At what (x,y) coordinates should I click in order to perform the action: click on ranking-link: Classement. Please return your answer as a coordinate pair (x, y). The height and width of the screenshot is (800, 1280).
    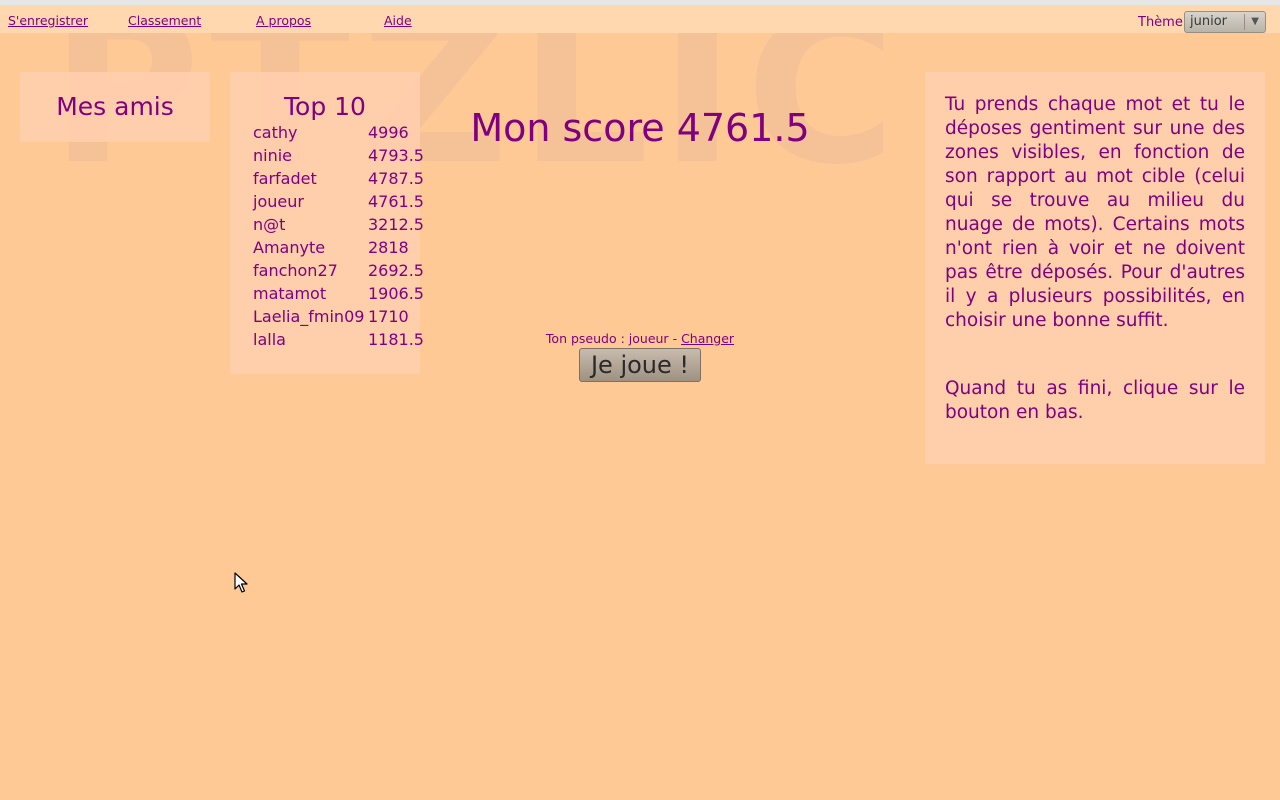
    Looking at the image, I should click on (164, 20).